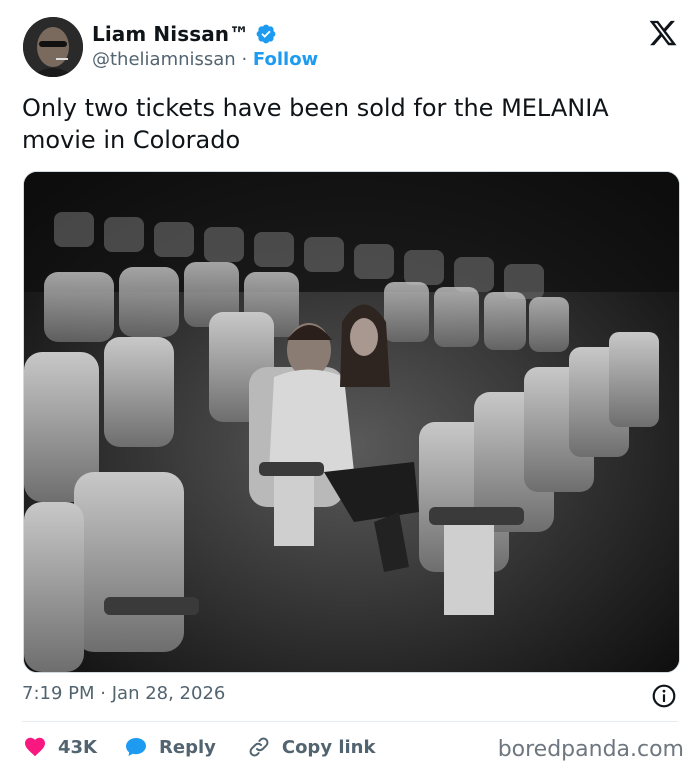 The image size is (700, 774). I want to click on author-handle-row: @theliamnissan · Follow, so click(205, 59).